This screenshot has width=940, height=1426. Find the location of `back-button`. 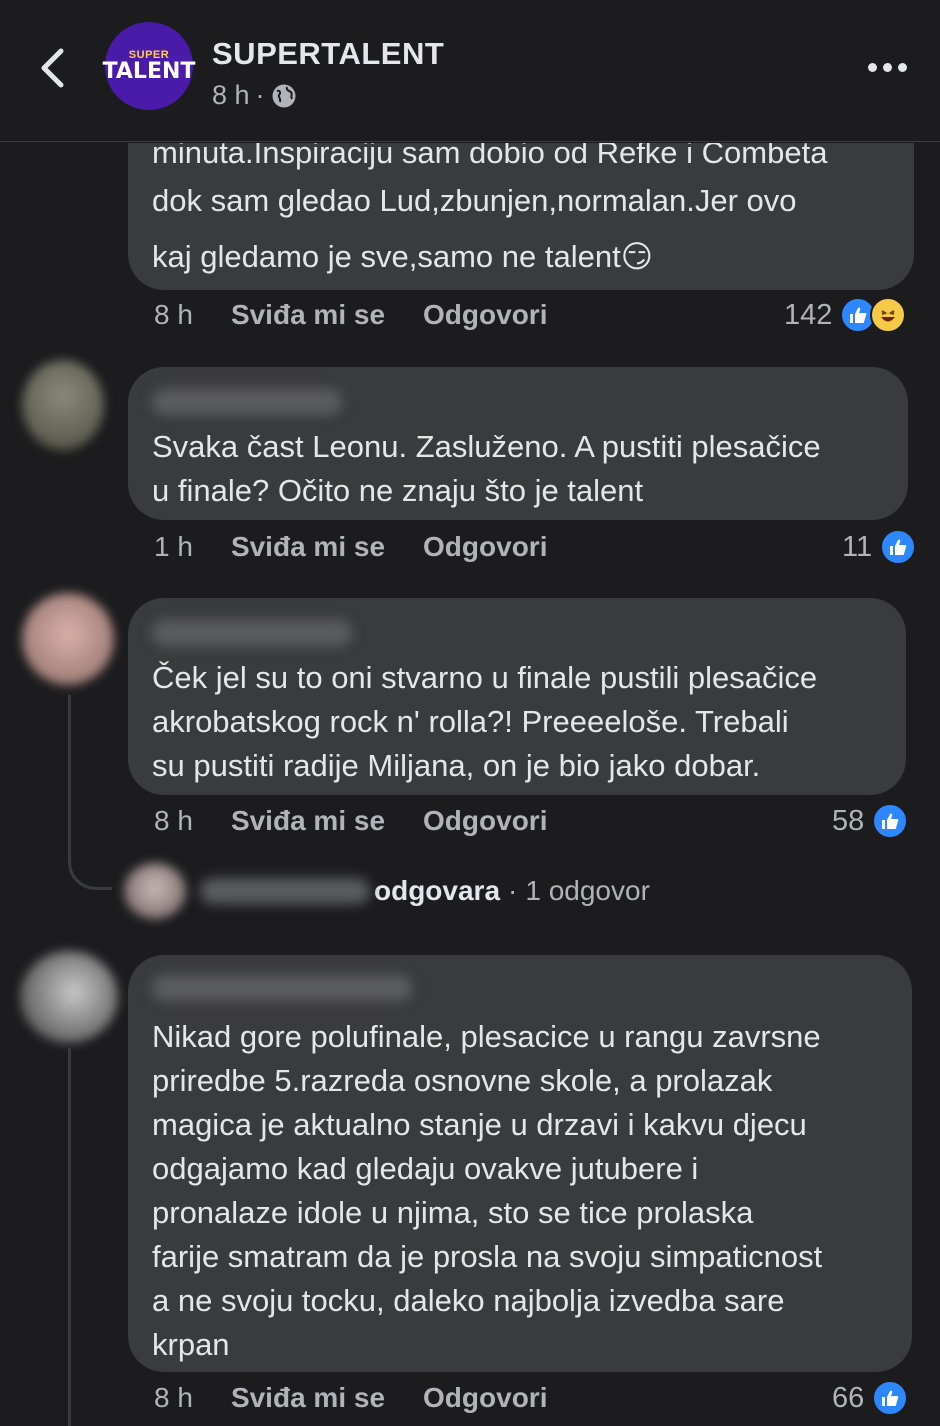

back-button is located at coordinates (52, 68).